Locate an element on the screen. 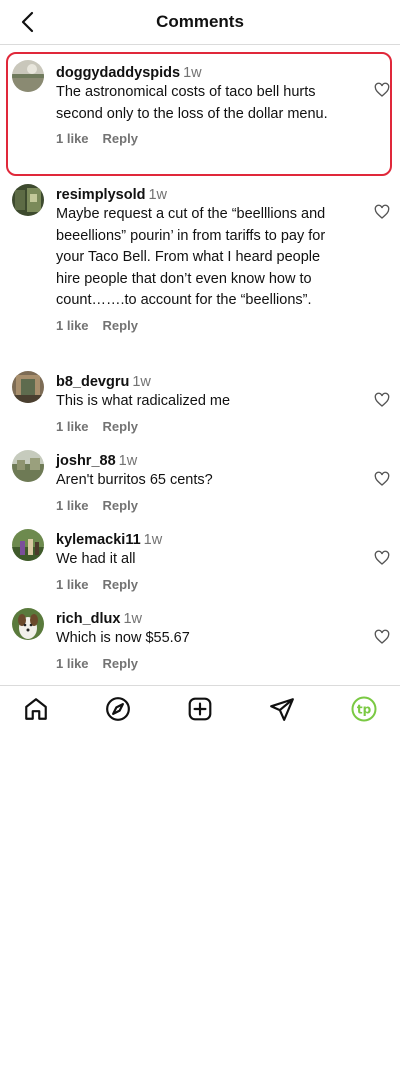 This screenshot has height=1080, width=400. direct-icon is located at coordinates (282, 709).